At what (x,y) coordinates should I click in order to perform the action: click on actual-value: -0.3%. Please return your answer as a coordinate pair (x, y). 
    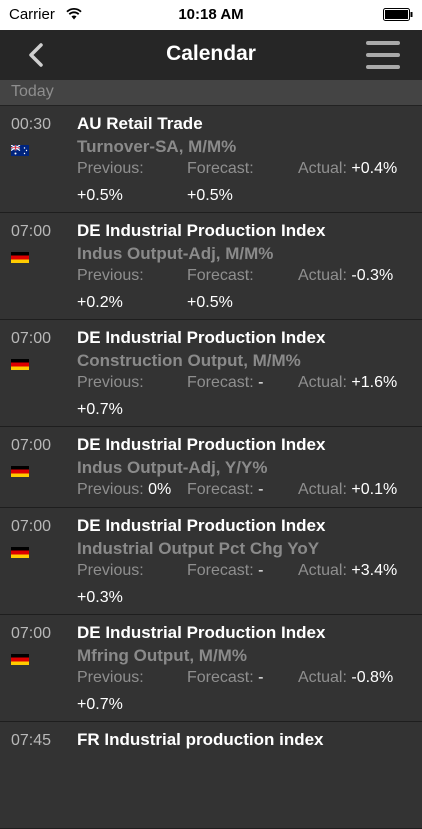
    Looking at the image, I should click on (372, 275).